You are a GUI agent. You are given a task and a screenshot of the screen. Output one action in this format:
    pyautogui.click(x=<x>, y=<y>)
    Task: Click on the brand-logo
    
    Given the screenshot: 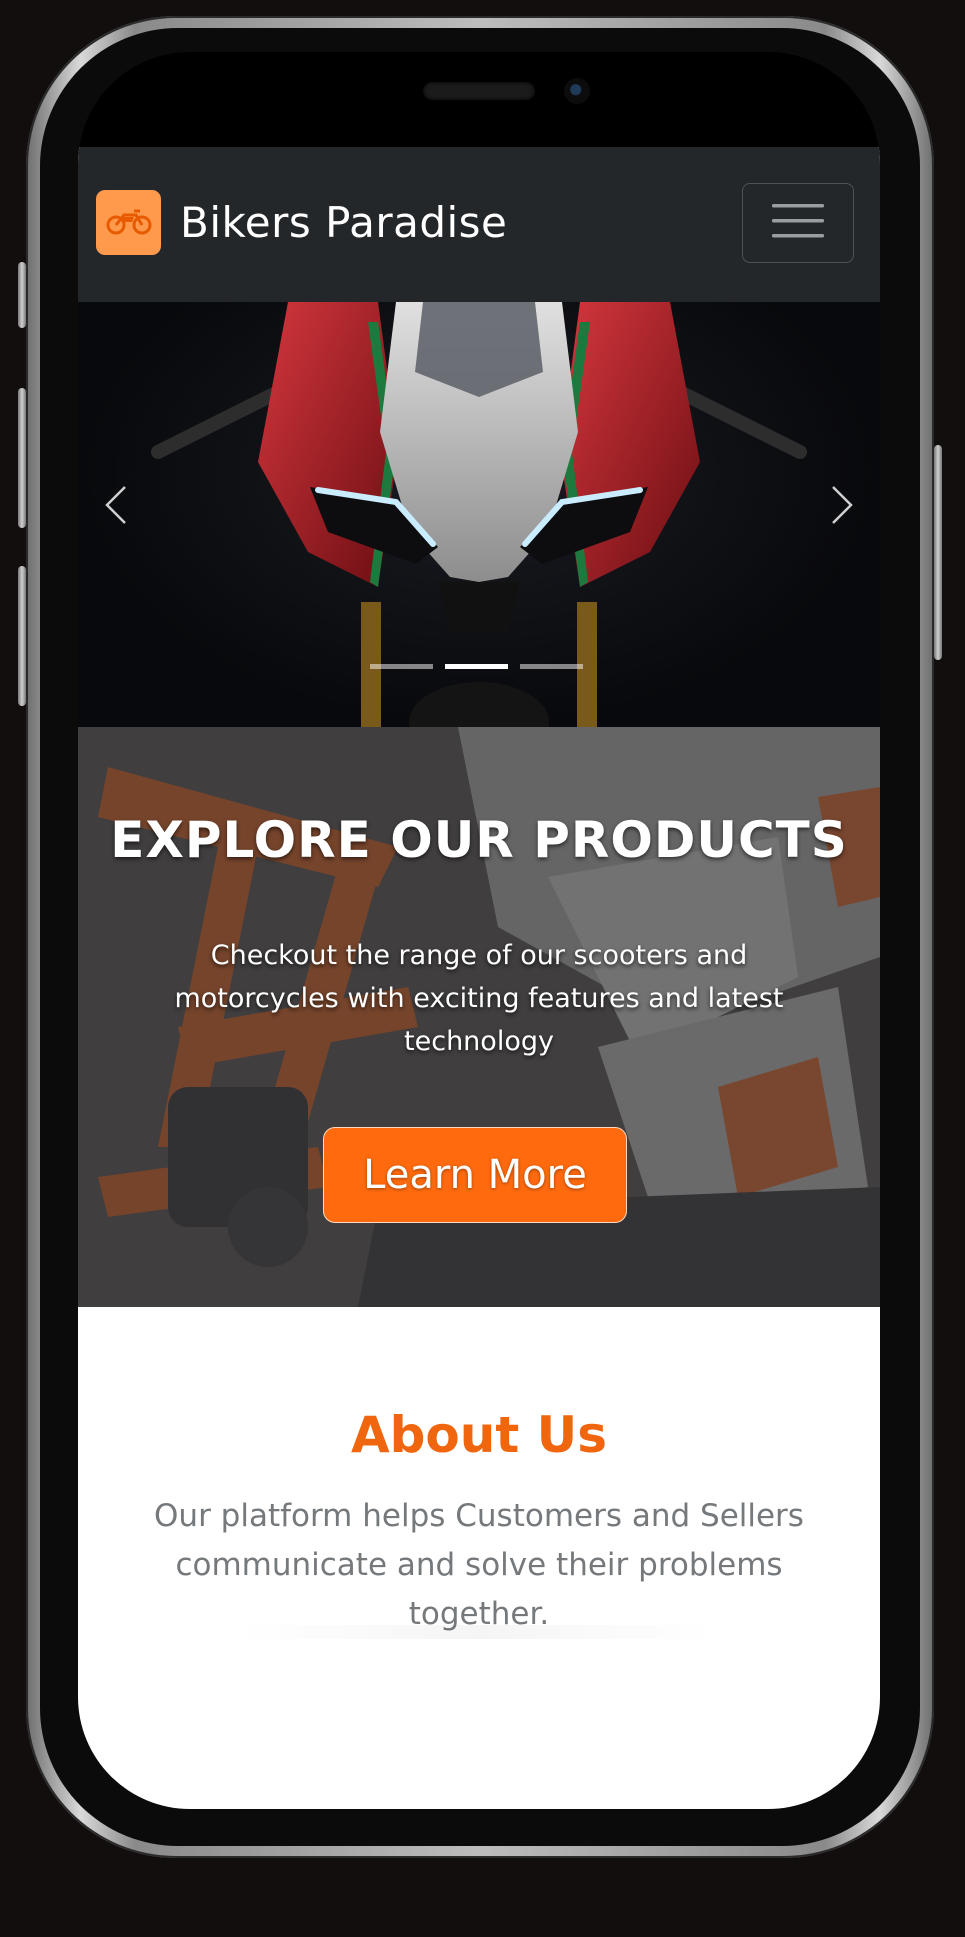 What is the action you would take?
    pyautogui.click(x=128, y=222)
    